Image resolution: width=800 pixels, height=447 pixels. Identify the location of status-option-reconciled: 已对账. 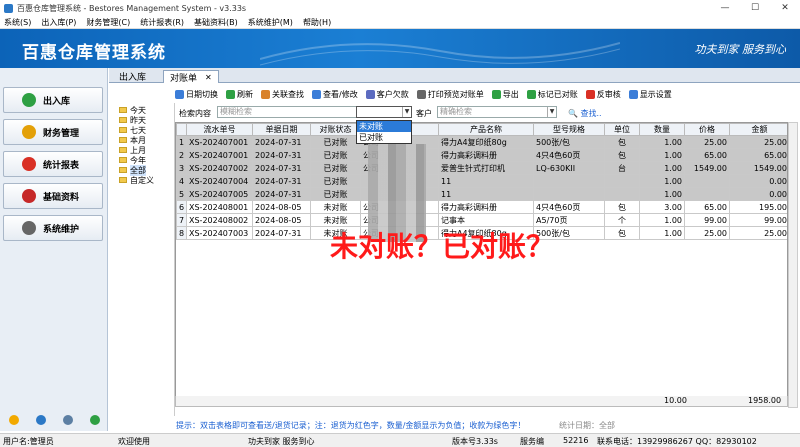
(384, 137).